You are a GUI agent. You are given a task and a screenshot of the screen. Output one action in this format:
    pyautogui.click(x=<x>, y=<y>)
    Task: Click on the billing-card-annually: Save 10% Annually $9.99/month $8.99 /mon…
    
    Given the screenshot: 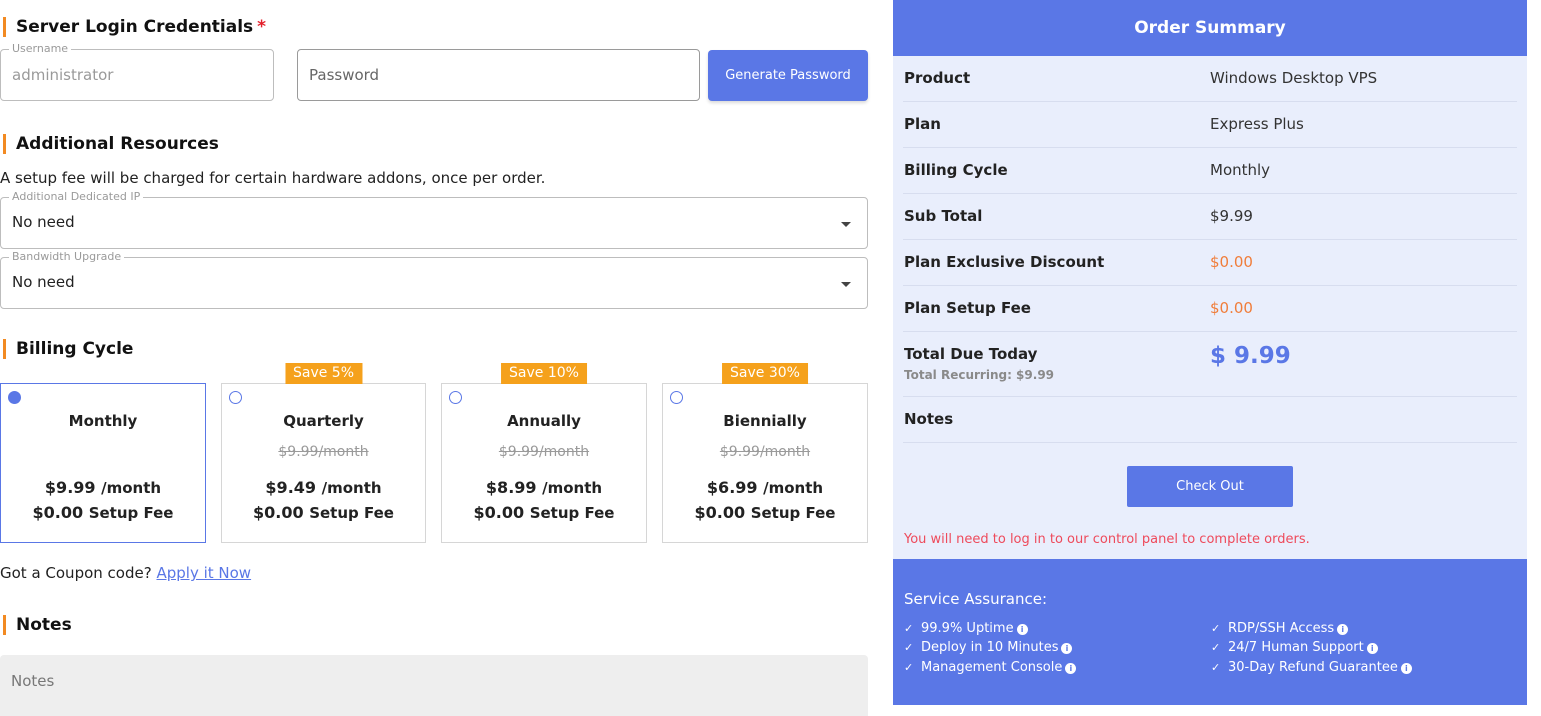 What is the action you would take?
    pyautogui.click(x=544, y=453)
    